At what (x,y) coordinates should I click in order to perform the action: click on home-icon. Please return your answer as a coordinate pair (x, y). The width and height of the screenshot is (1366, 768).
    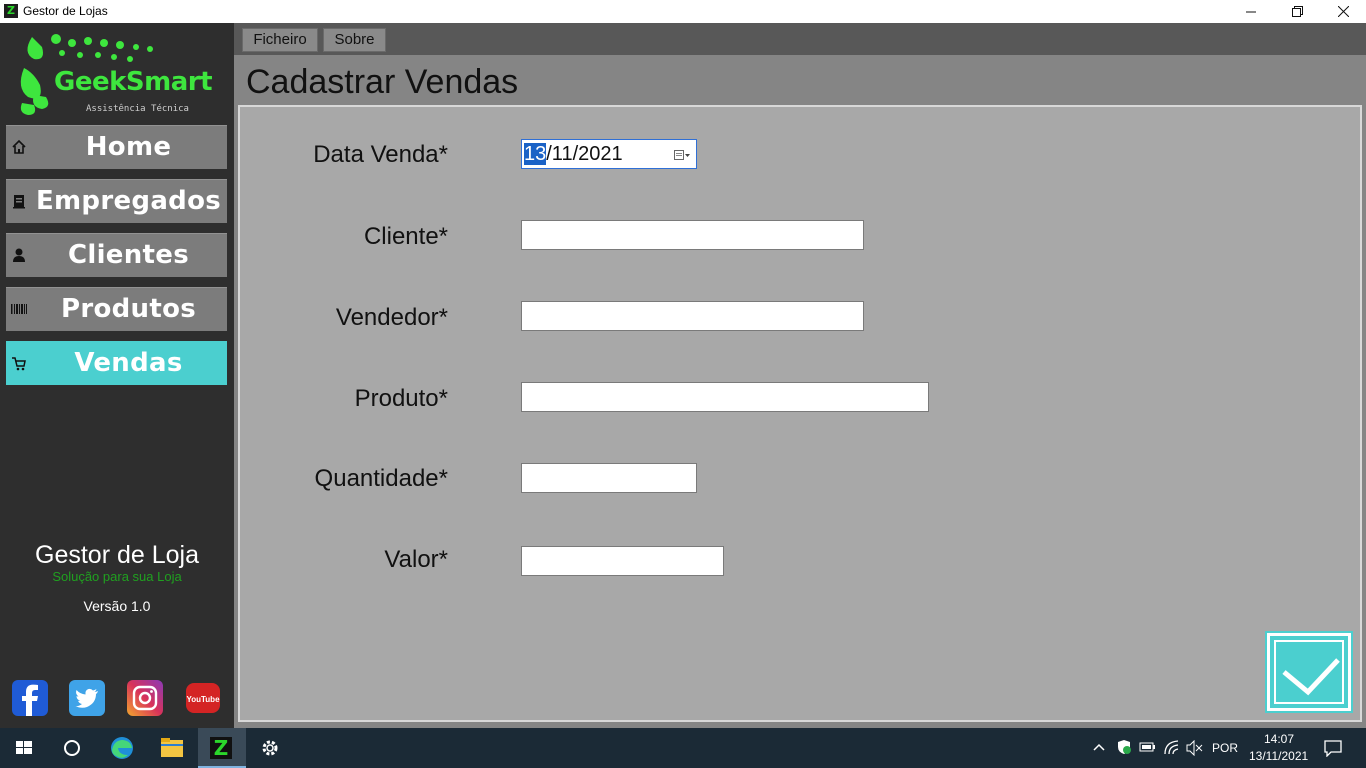
    Looking at the image, I should click on (19, 146).